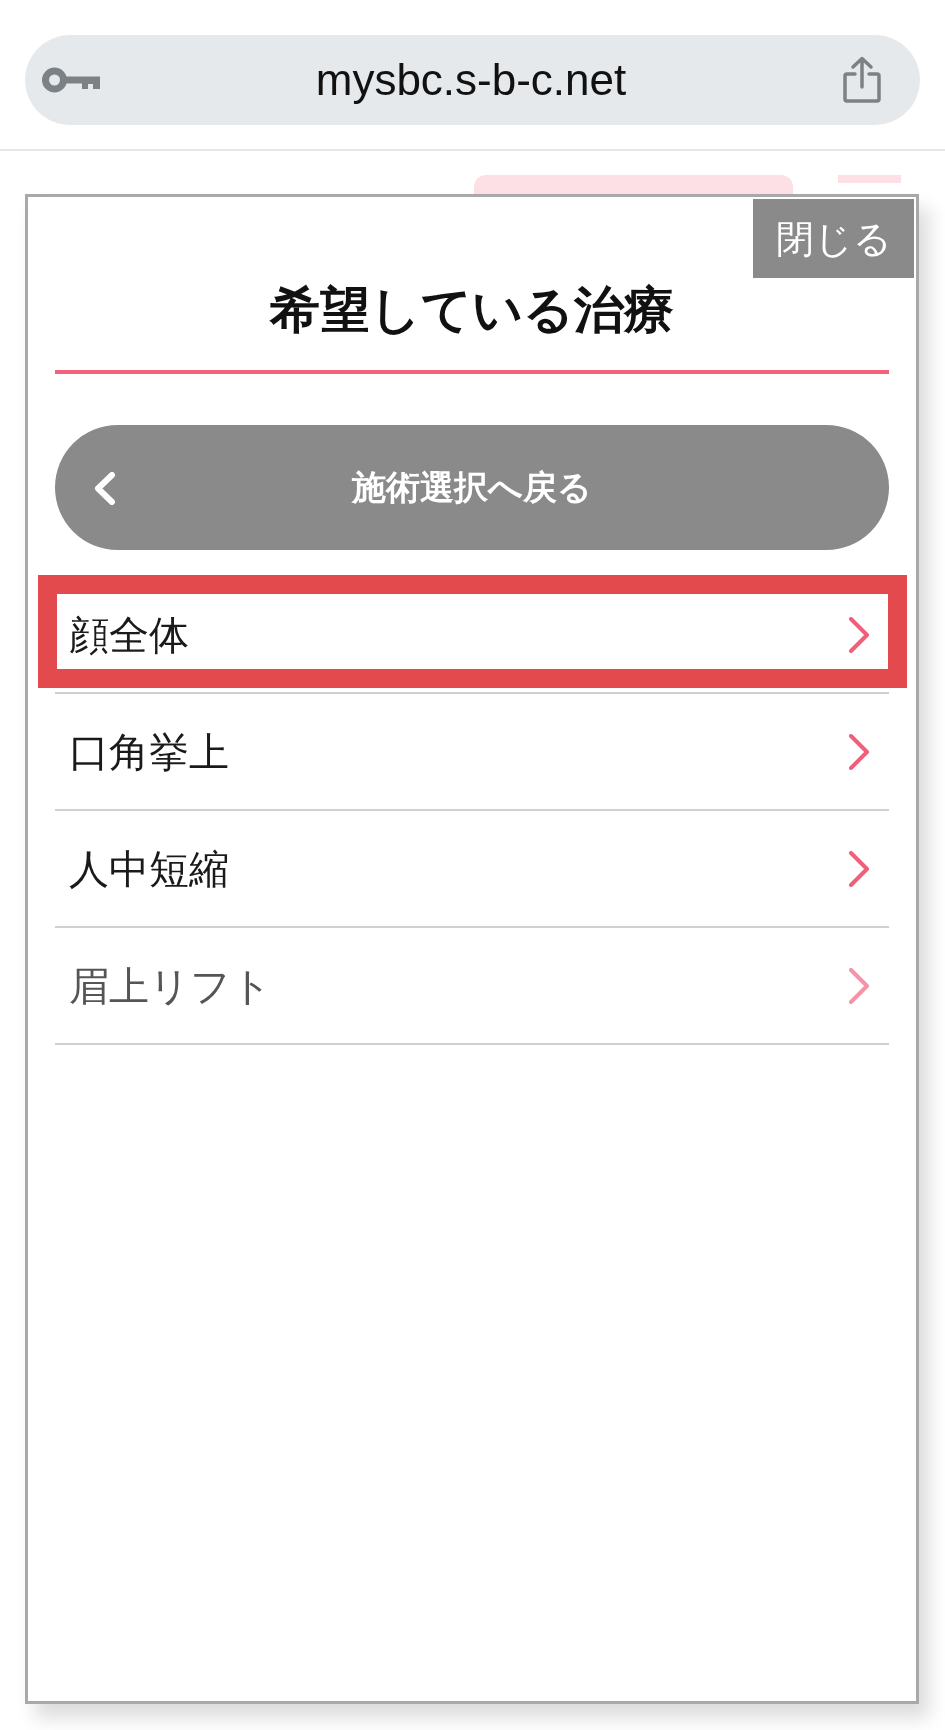 The width and height of the screenshot is (945, 1730). I want to click on background-button, so click(633, 184).